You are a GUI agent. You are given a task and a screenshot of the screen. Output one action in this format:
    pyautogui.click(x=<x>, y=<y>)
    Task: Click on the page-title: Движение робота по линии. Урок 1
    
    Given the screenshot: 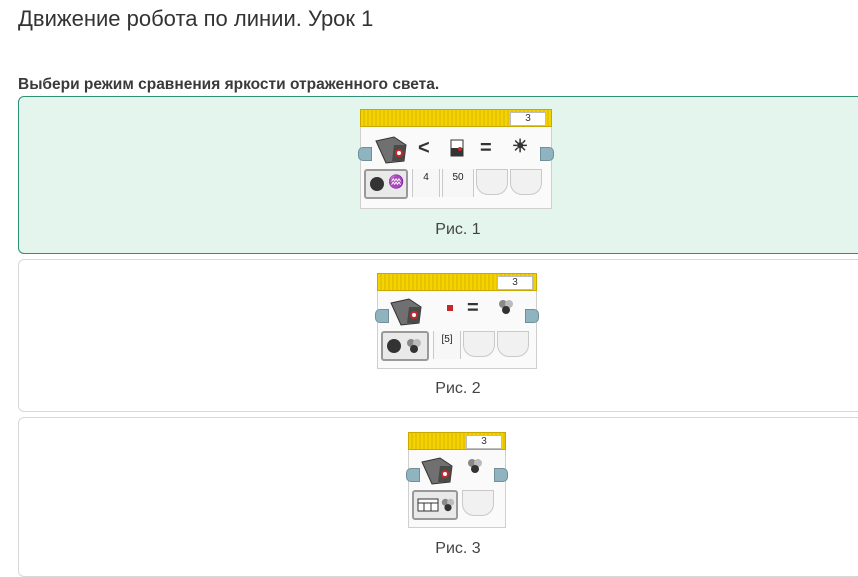 What is the action you would take?
    pyautogui.click(x=196, y=18)
    